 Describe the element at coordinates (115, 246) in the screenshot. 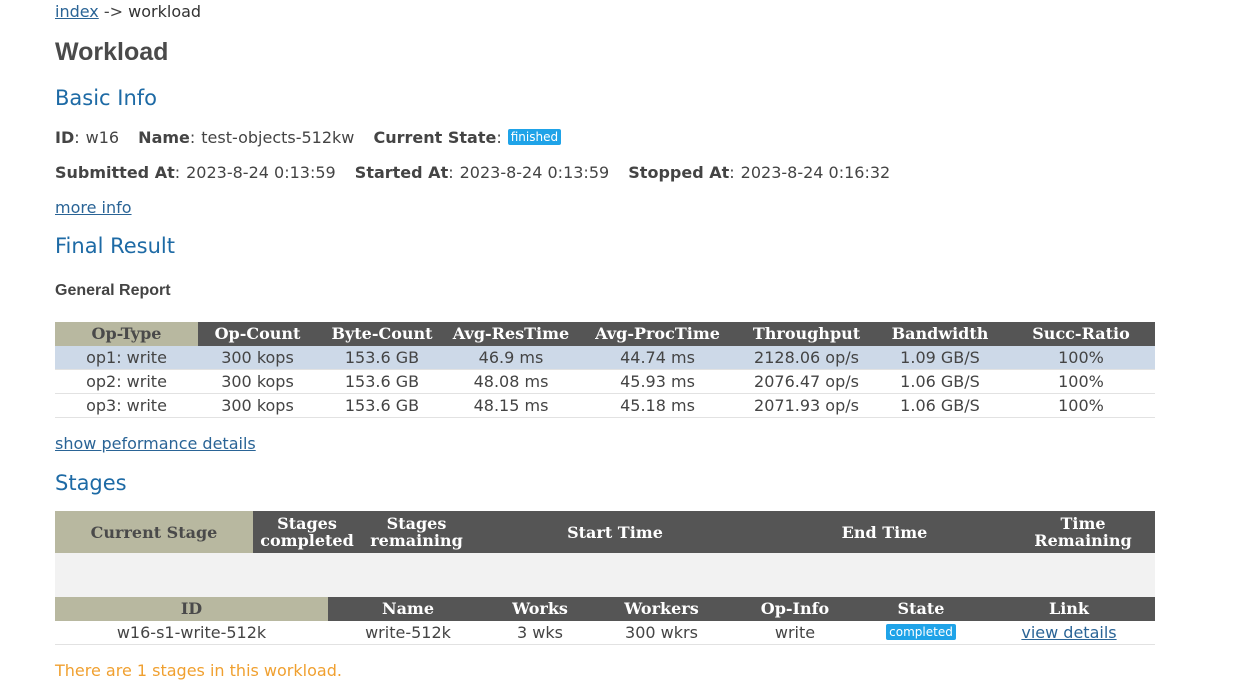

I see `final-result-heading: Final Result` at that location.